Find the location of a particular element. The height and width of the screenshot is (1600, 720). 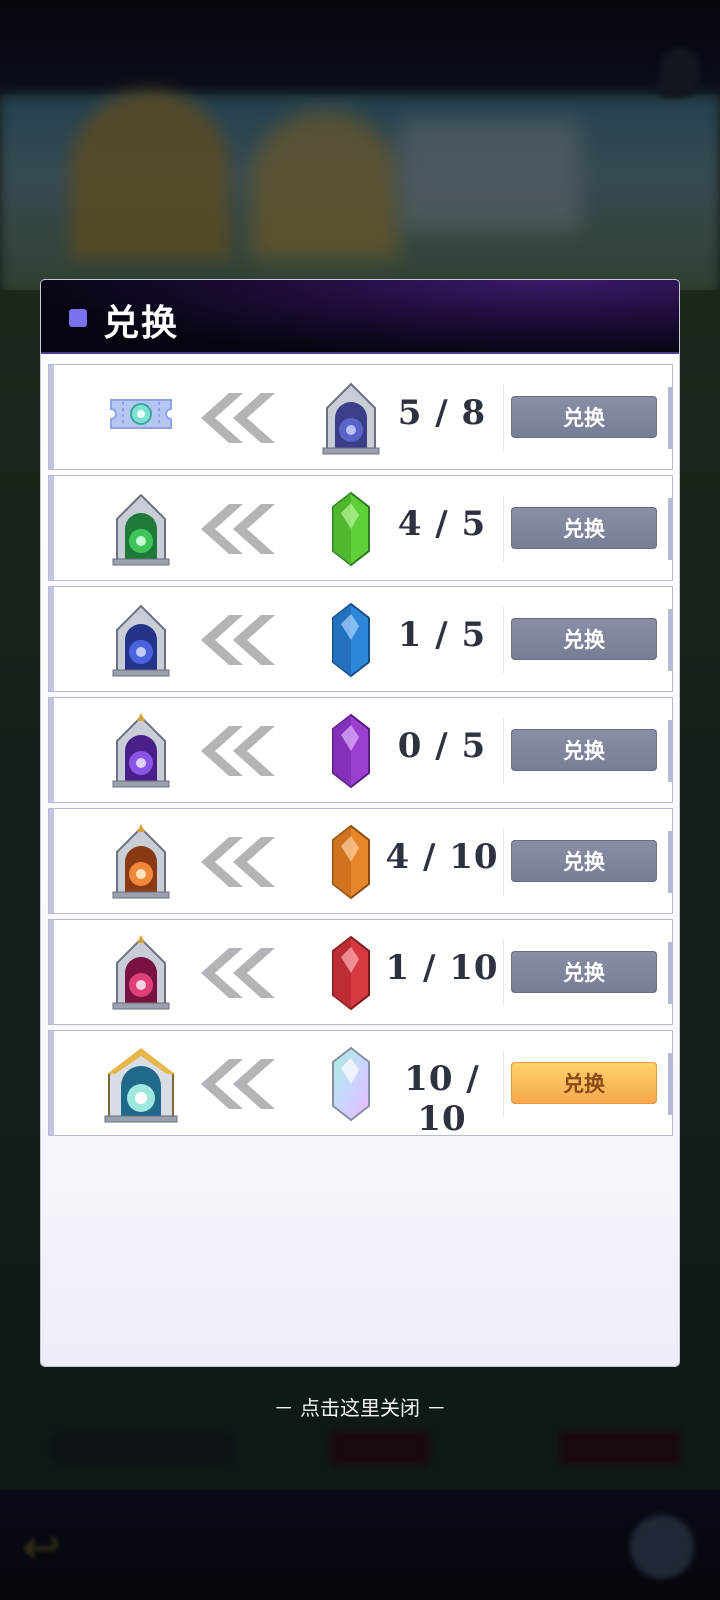

close-dialog-hint: － 点击这里关闭 － is located at coordinates (360, 1406).